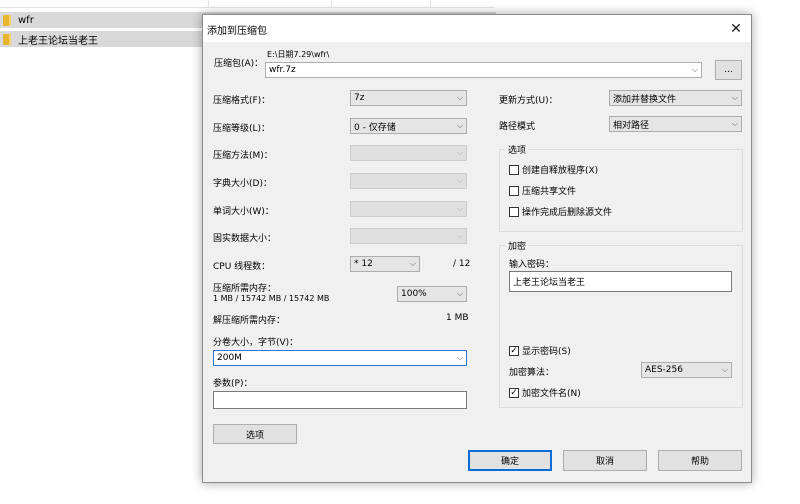 This screenshot has width=800, height=504. Describe the element at coordinates (546, 352) in the screenshot. I see `show-password-label: 显示密码(S)` at that location.